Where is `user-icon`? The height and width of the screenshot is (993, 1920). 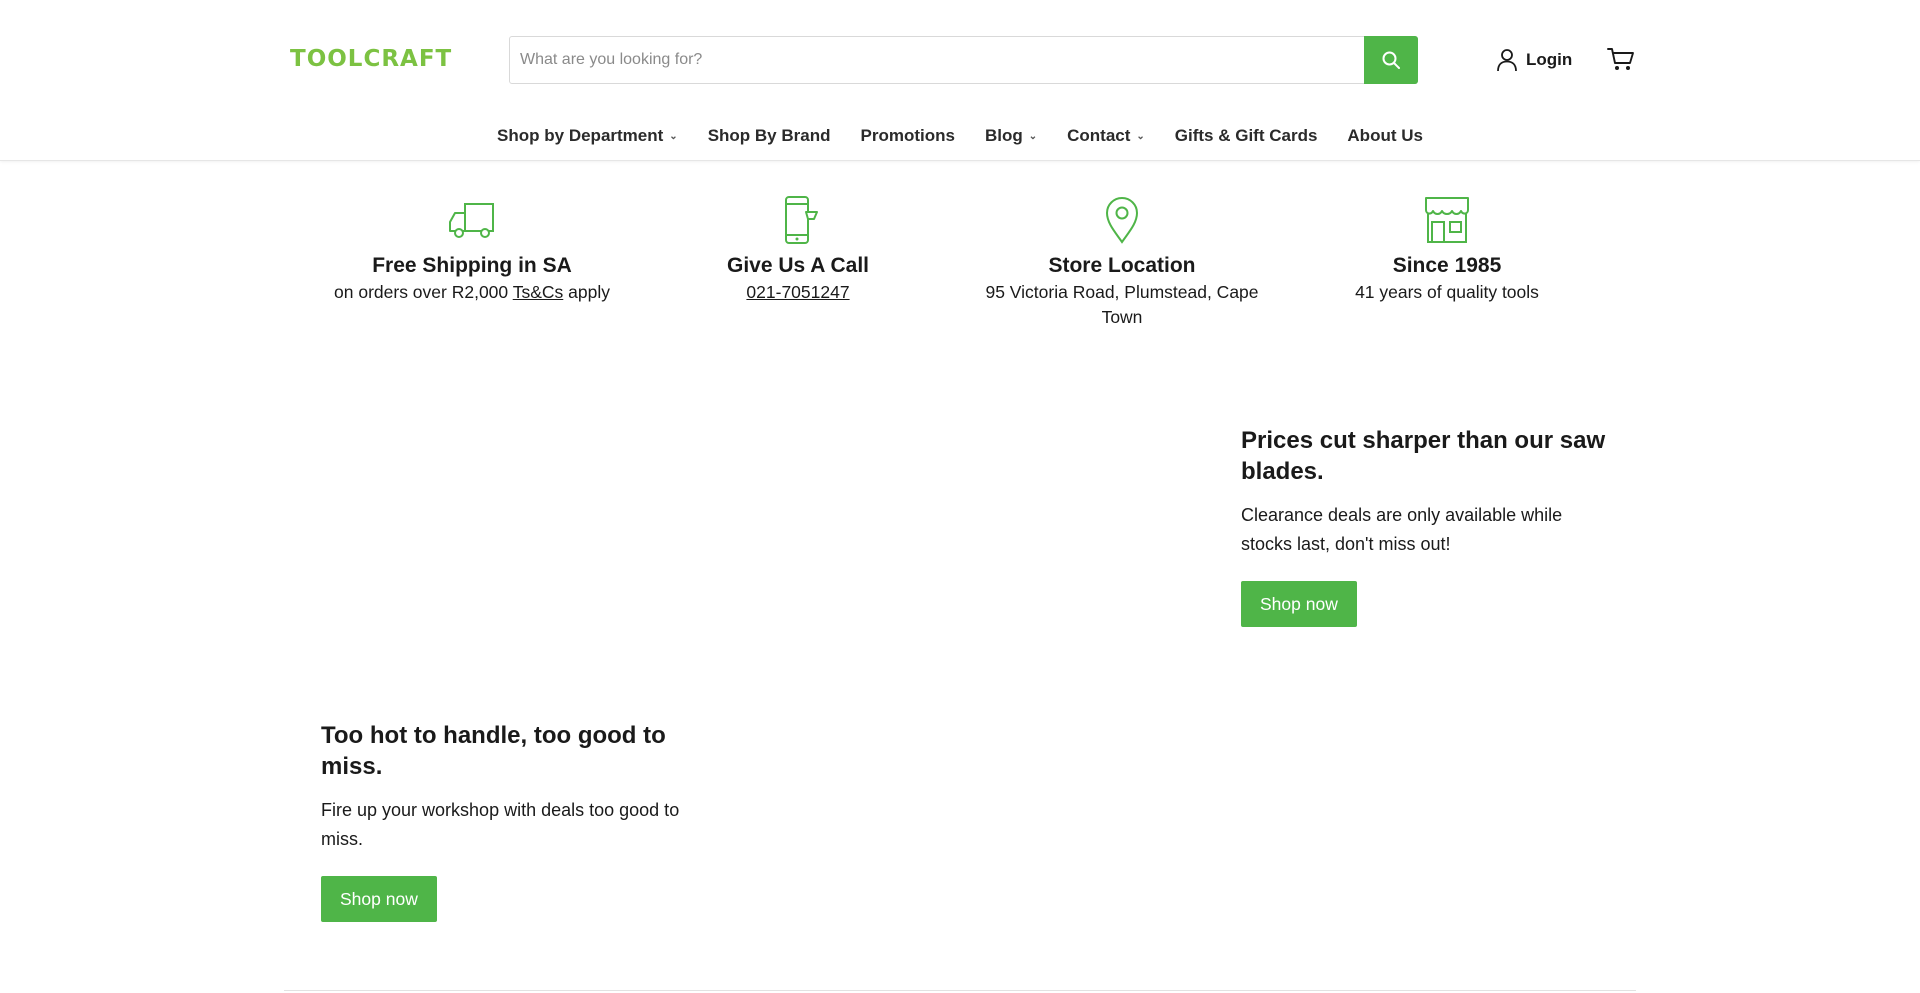
user-icon is located at coordinates (1507, 60).